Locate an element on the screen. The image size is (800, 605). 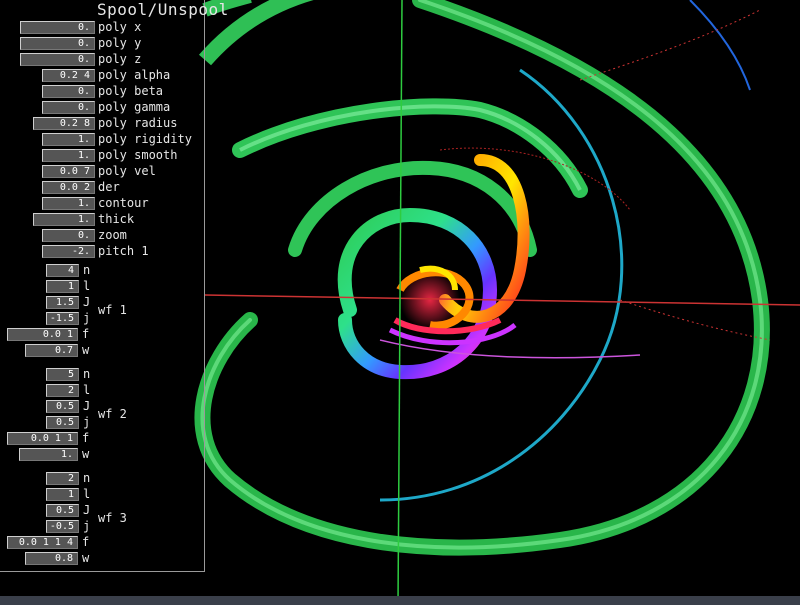
param-field-poly-vel: 0.0 7 is located at coordinates (68, 171).